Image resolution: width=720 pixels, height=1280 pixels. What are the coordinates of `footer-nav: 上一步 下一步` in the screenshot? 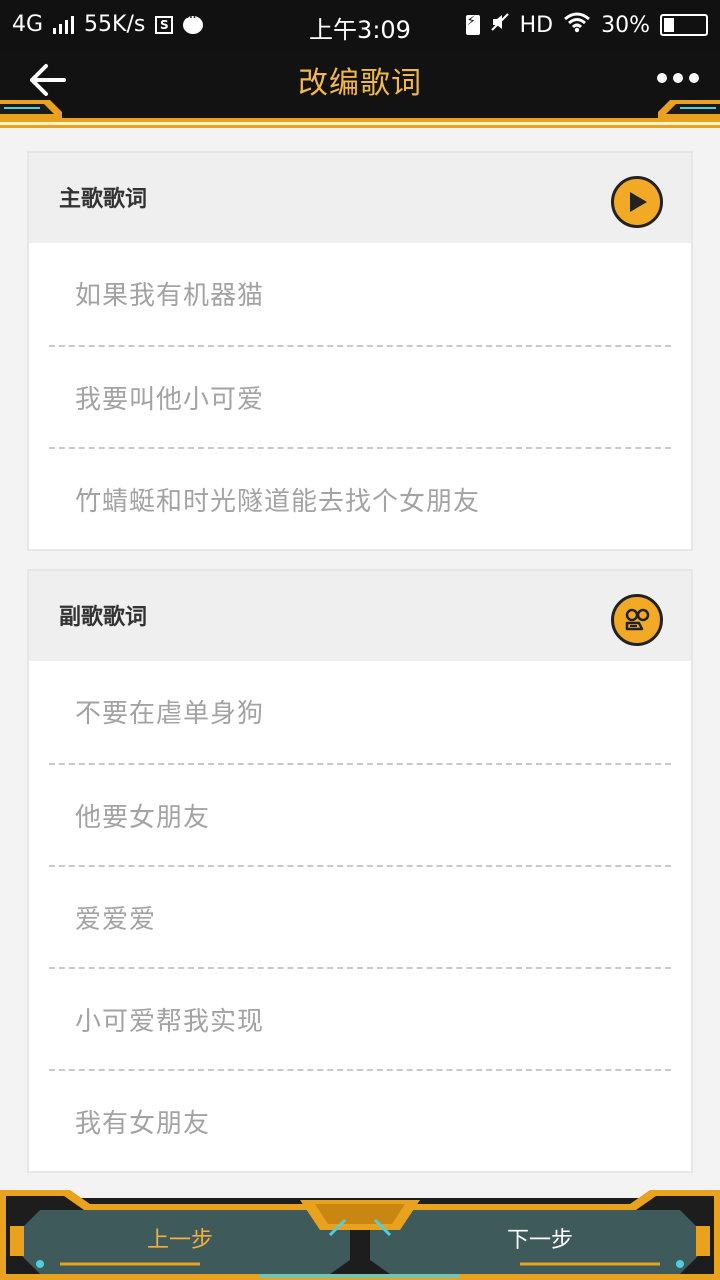 It's located at (360, 1235).